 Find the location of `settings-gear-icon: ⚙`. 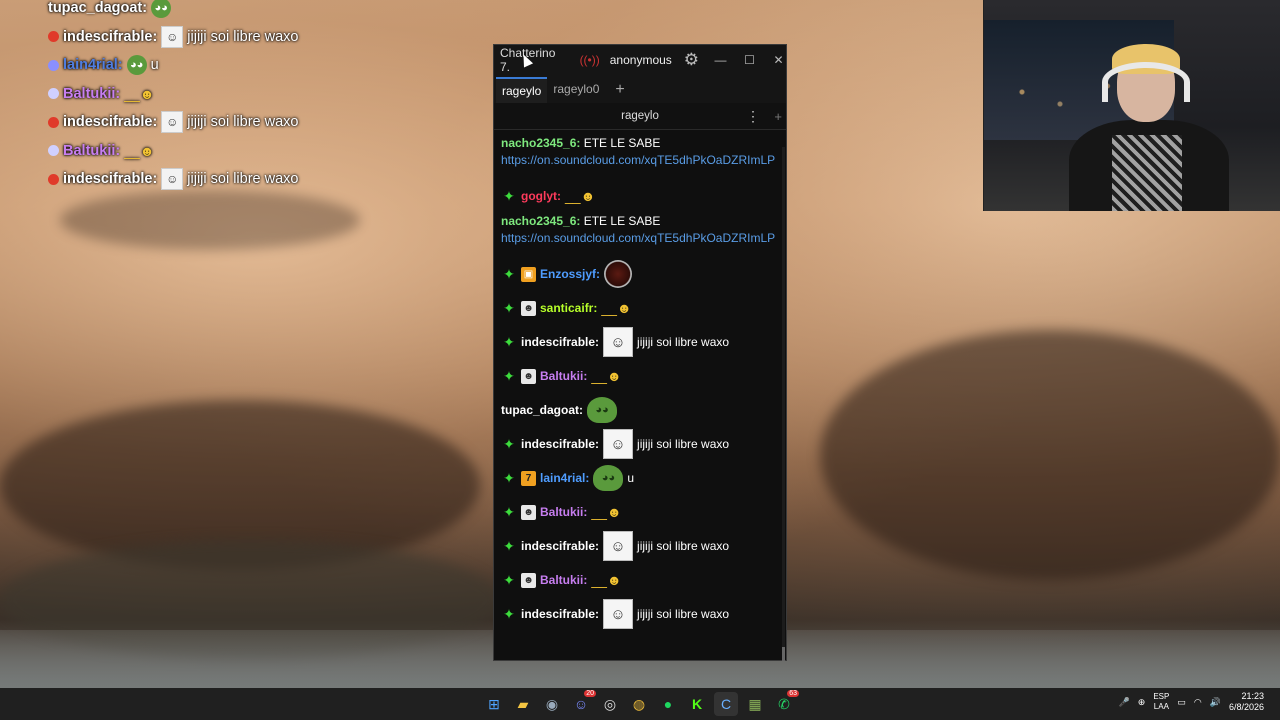

settings-gear-icon: ⚙ is located at coordinates (691, 60).